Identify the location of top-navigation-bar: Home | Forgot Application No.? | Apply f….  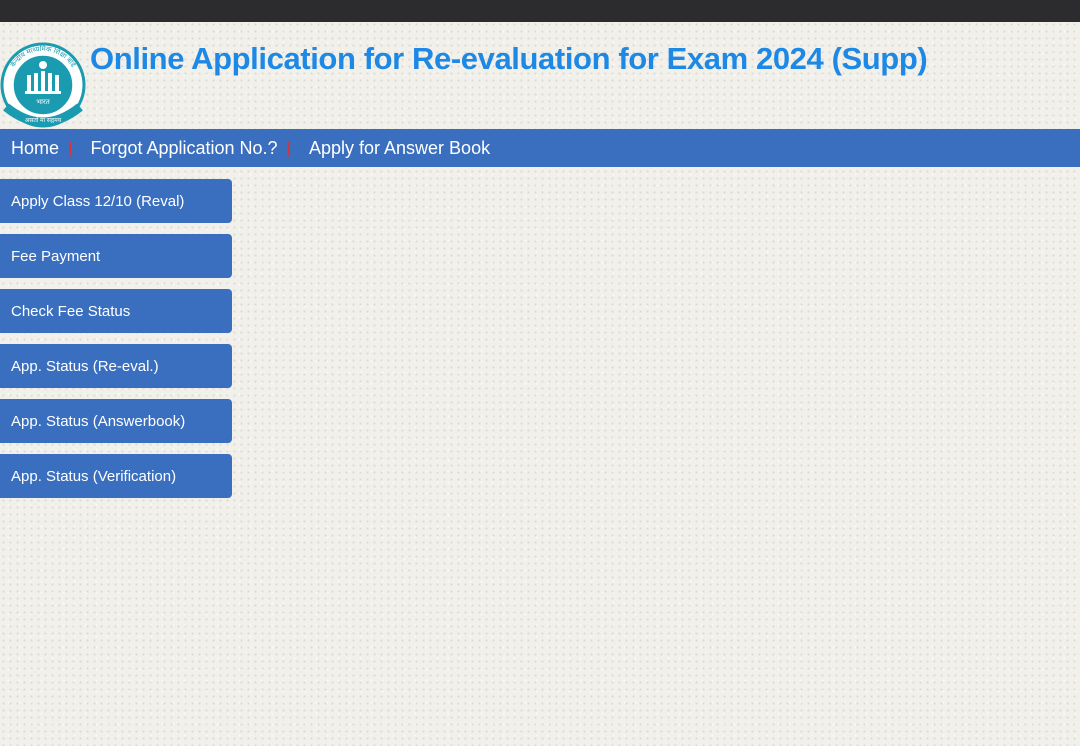
(540, 148).